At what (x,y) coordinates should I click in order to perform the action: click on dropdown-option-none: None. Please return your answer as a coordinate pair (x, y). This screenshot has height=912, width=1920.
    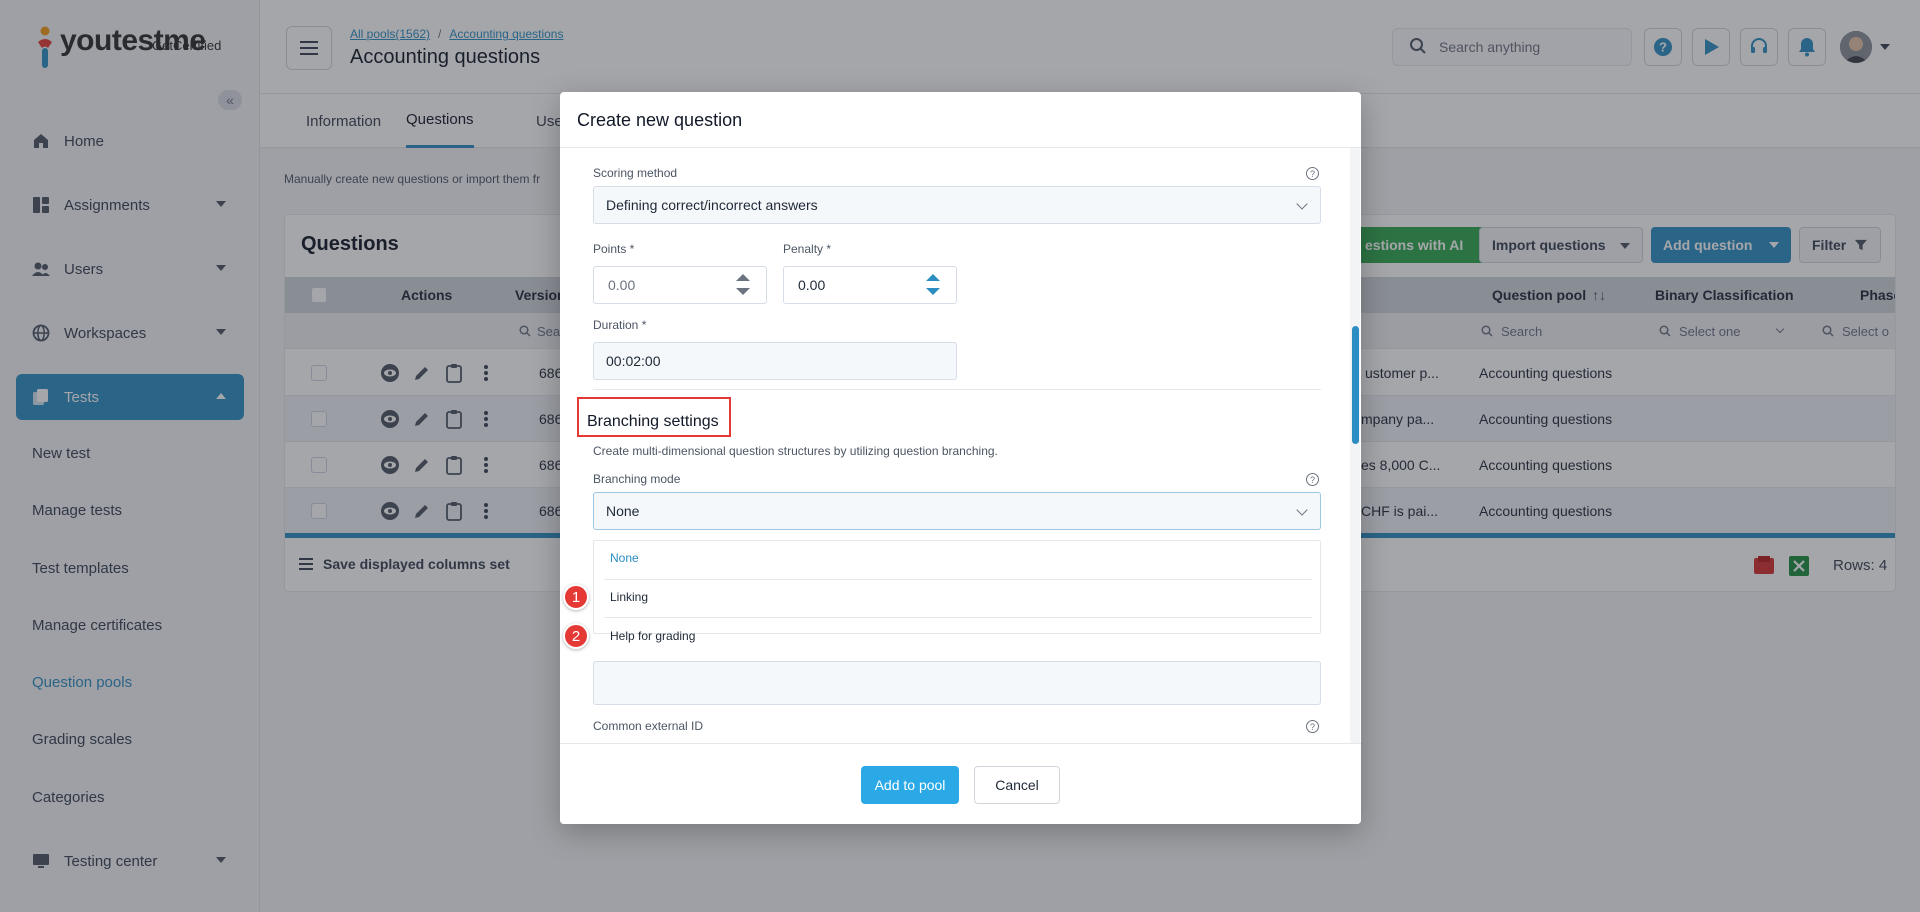
    Looking at the image, I should click on (624, 558).